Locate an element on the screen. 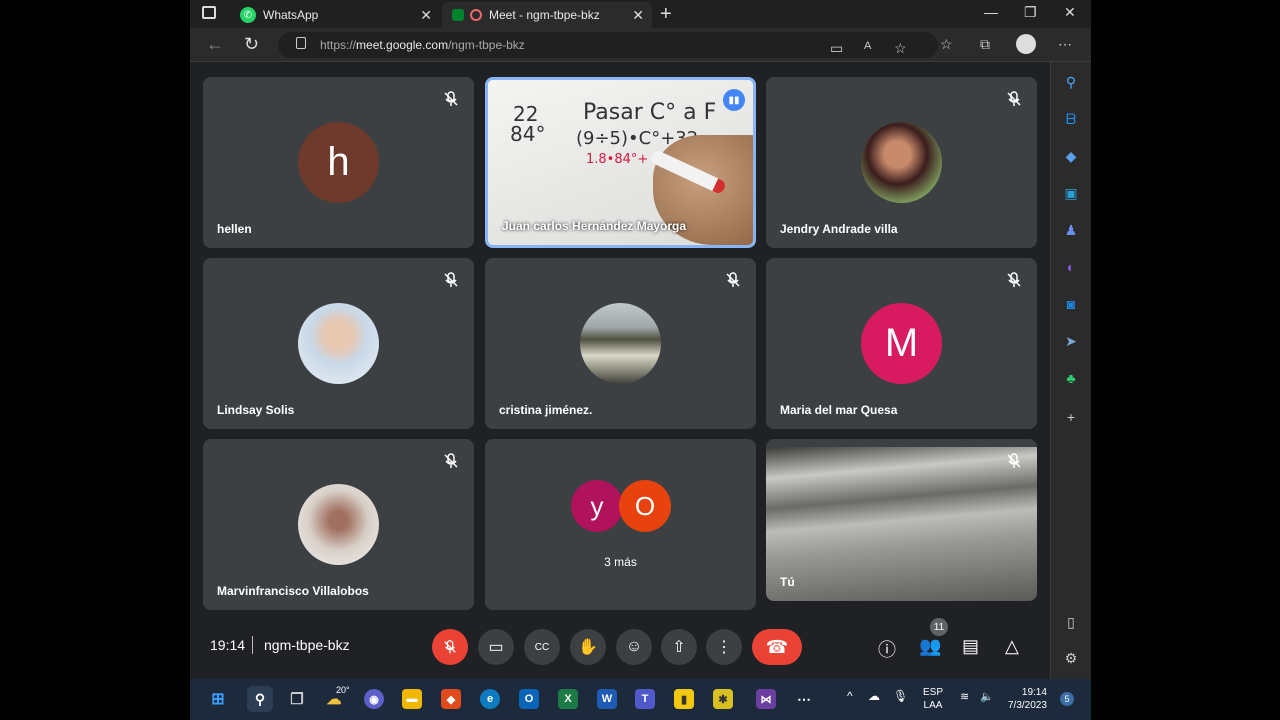  wifi-icon: ≋ is located at coordinates (964, 697).